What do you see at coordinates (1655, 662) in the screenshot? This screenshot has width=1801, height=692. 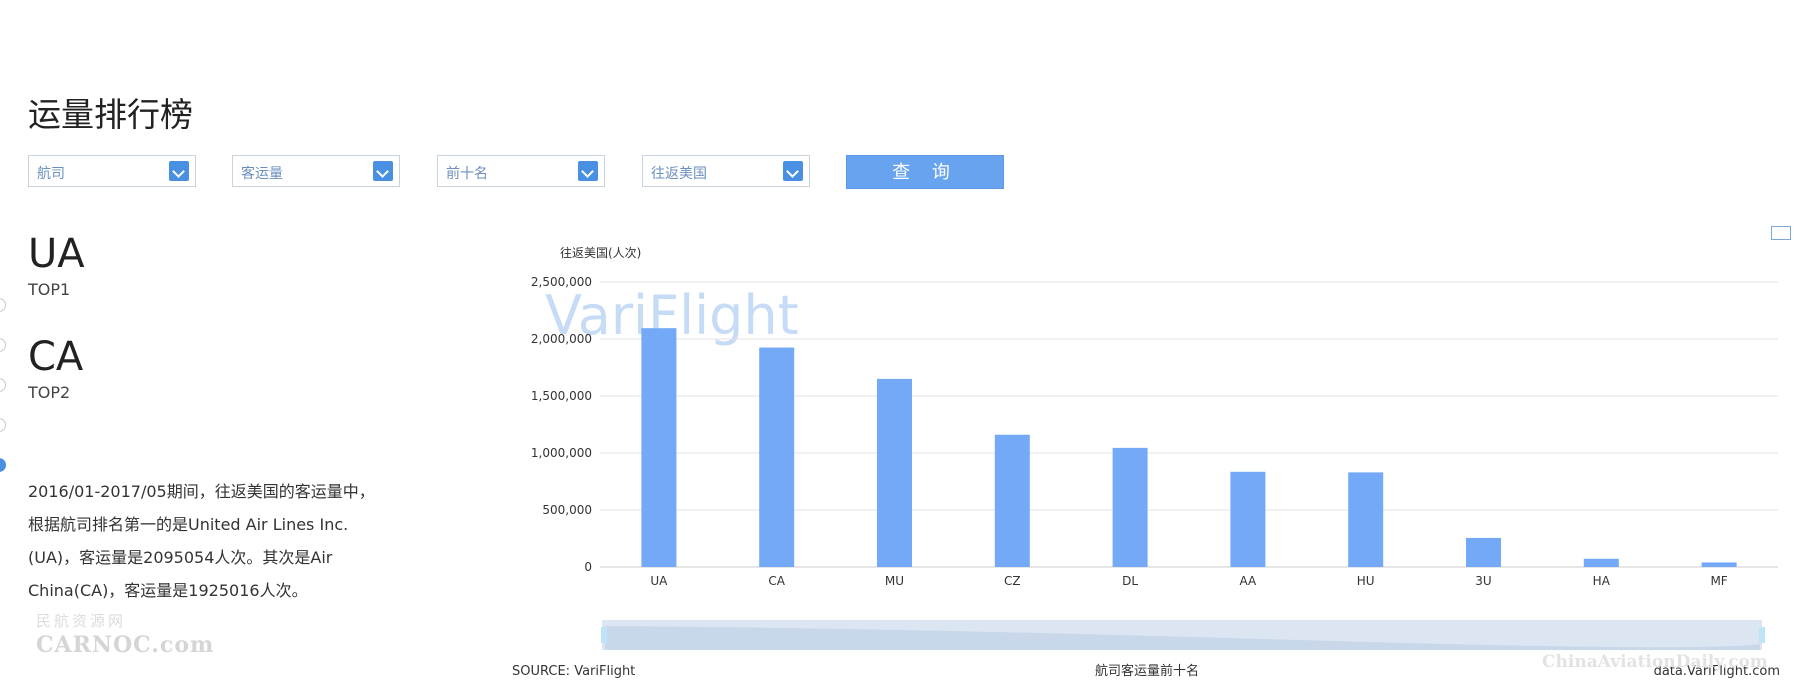 I see `watermark-china-aviation: ChinaAviationDaily.com` at bounding box center [1655, 662].